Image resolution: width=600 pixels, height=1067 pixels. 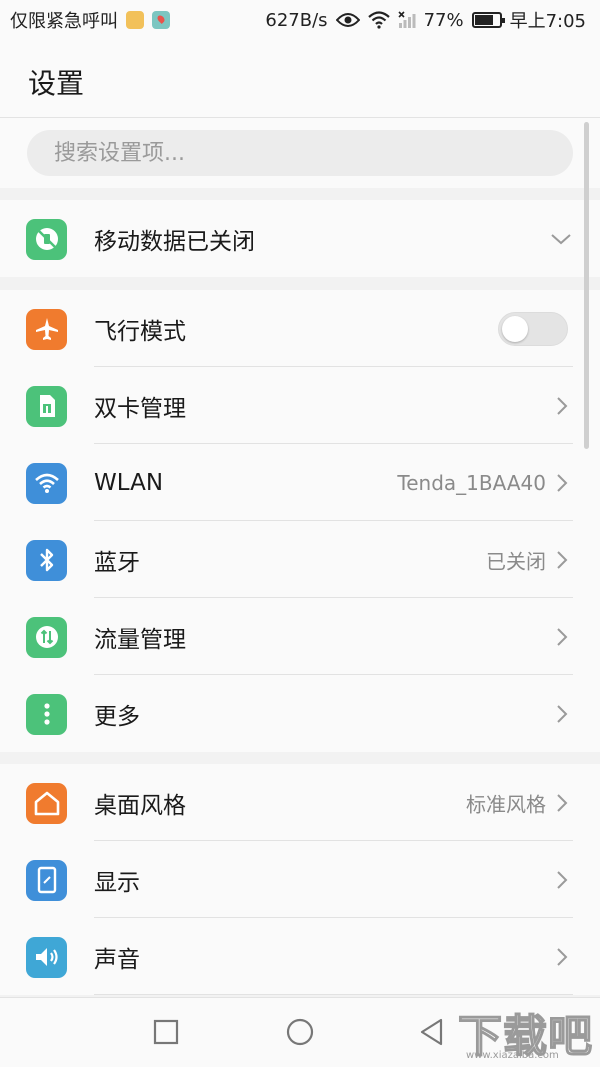 I want to click on search-container, so click(x=300, y=153).